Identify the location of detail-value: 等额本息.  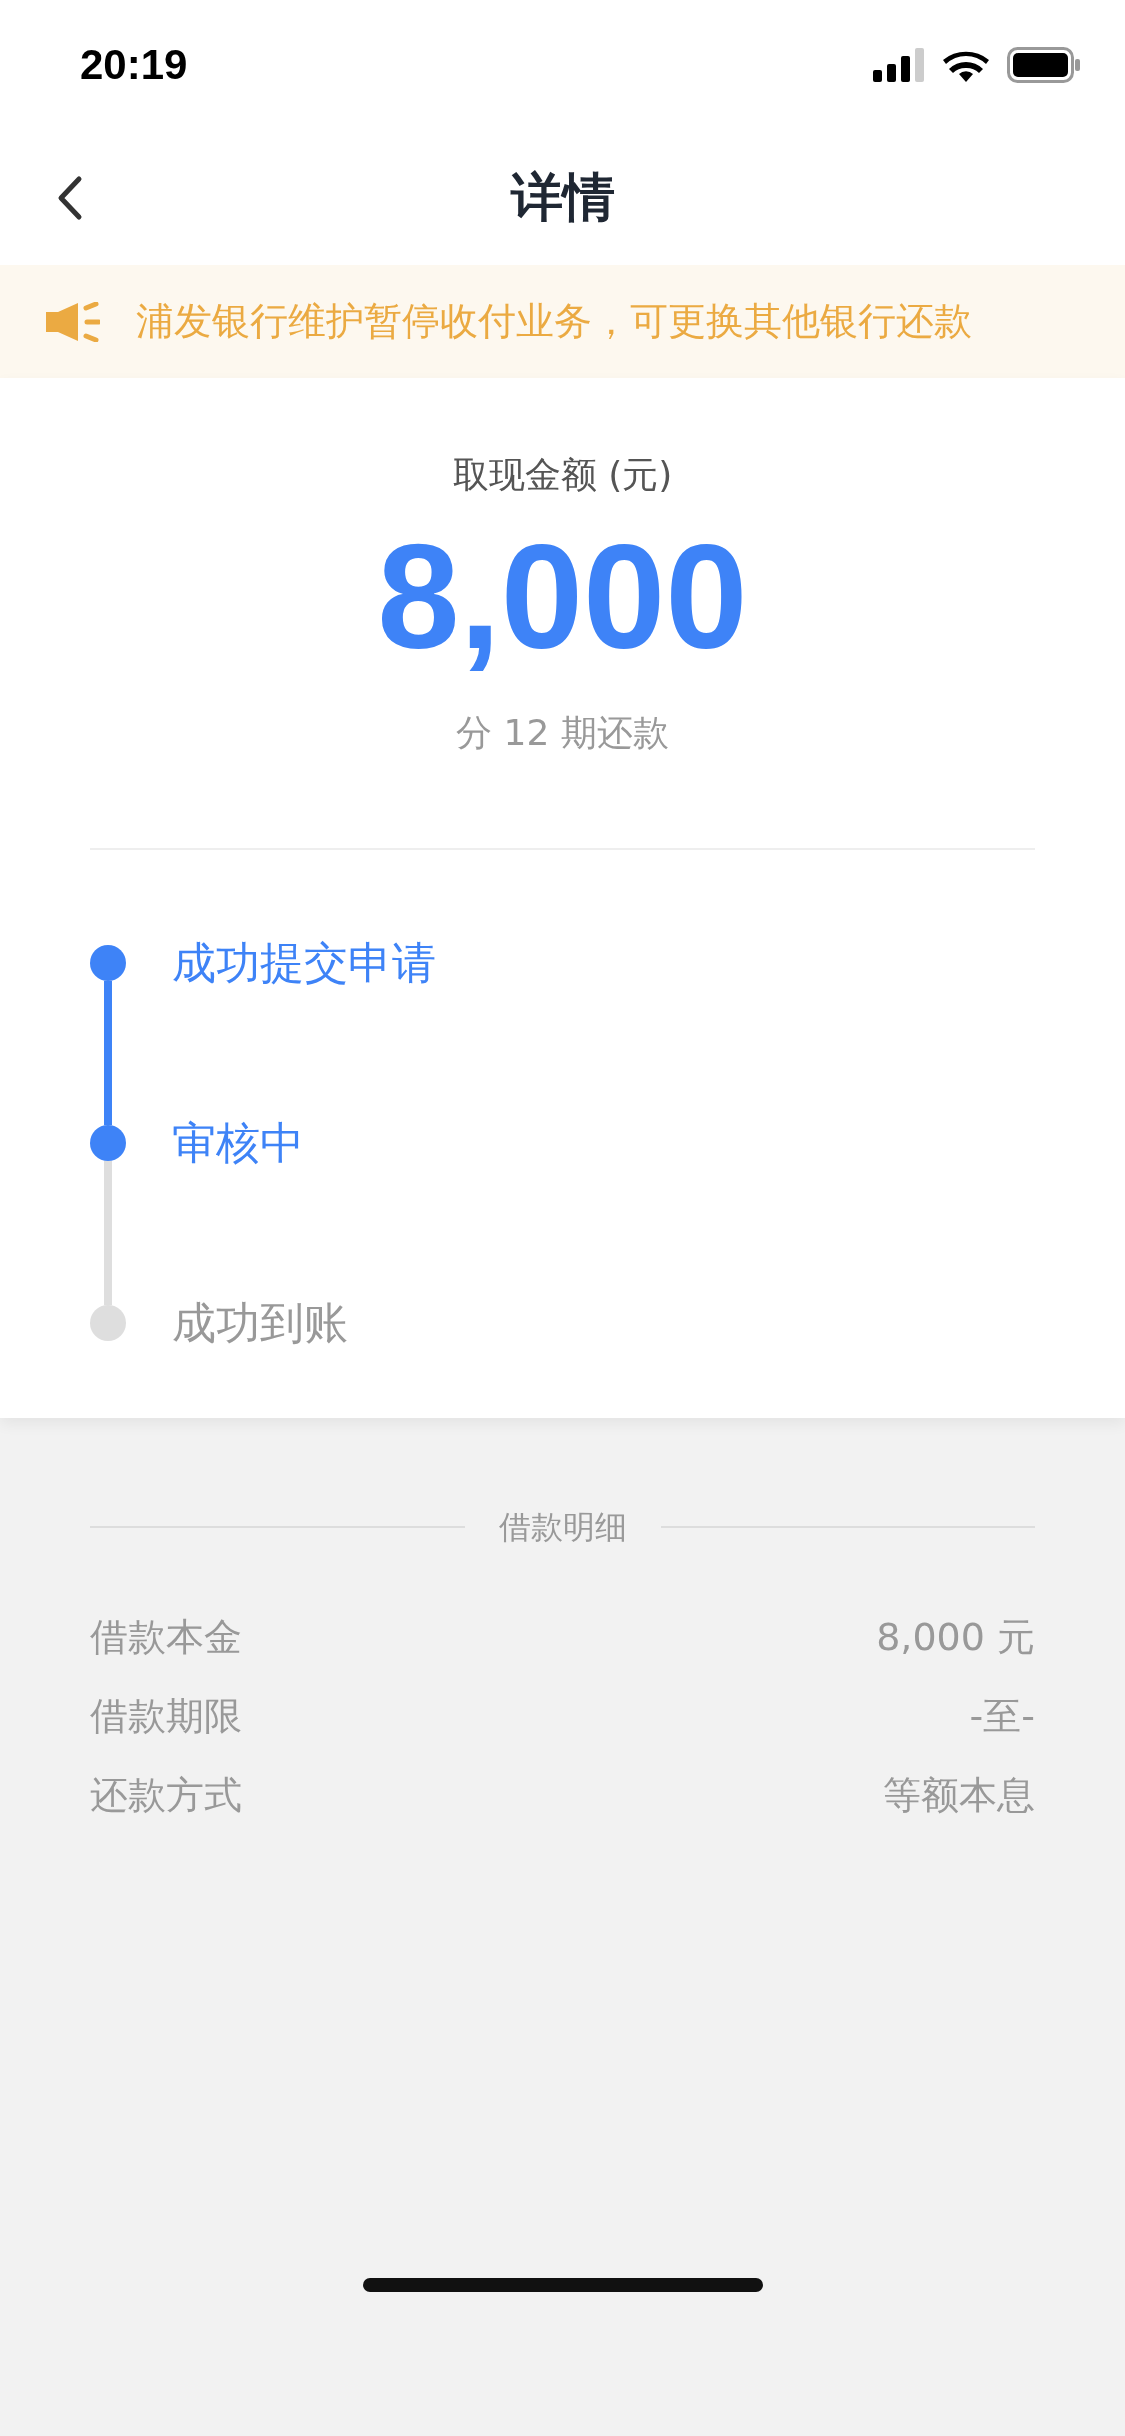
(959, 1795).